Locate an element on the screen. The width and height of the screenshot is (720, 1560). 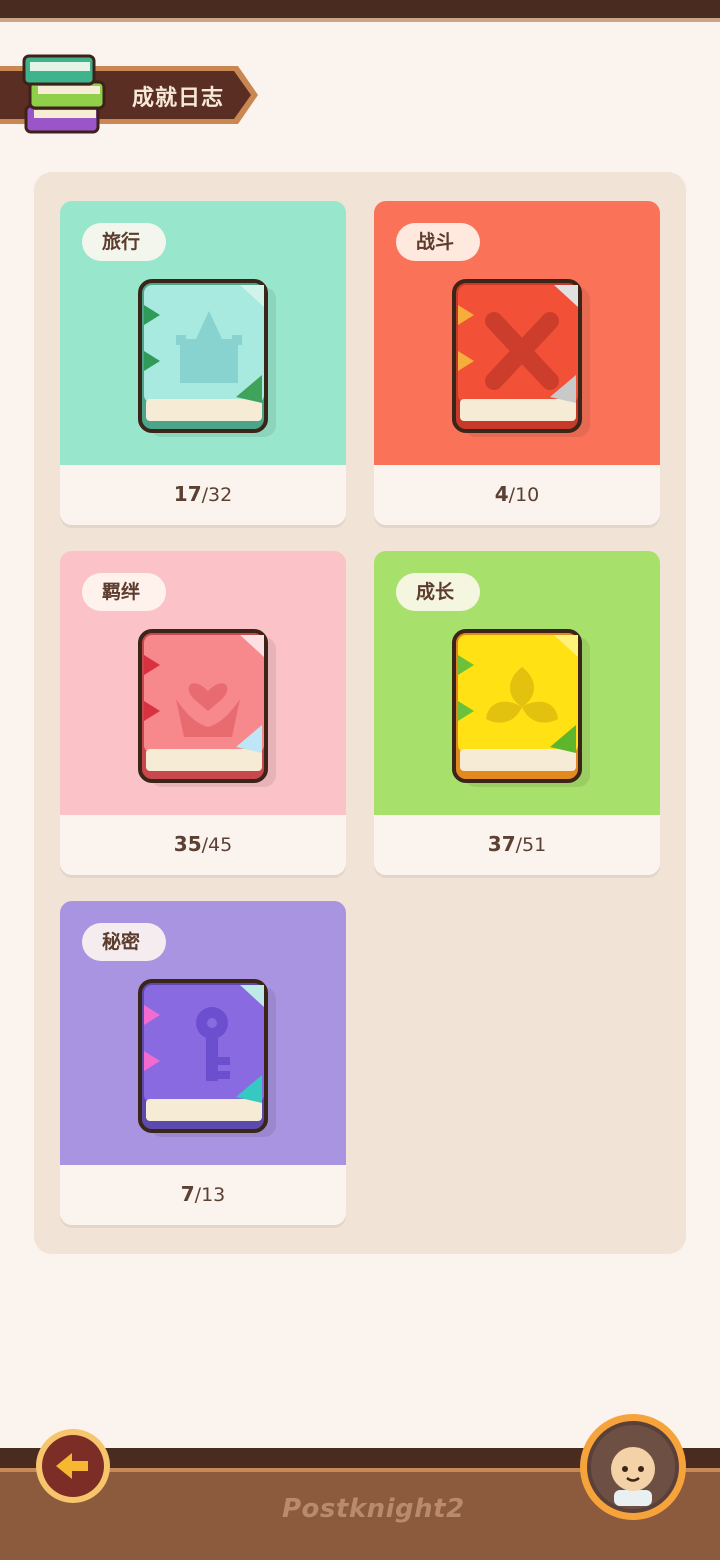
heart-hands-book-icon is located at coordinates (207, 708).